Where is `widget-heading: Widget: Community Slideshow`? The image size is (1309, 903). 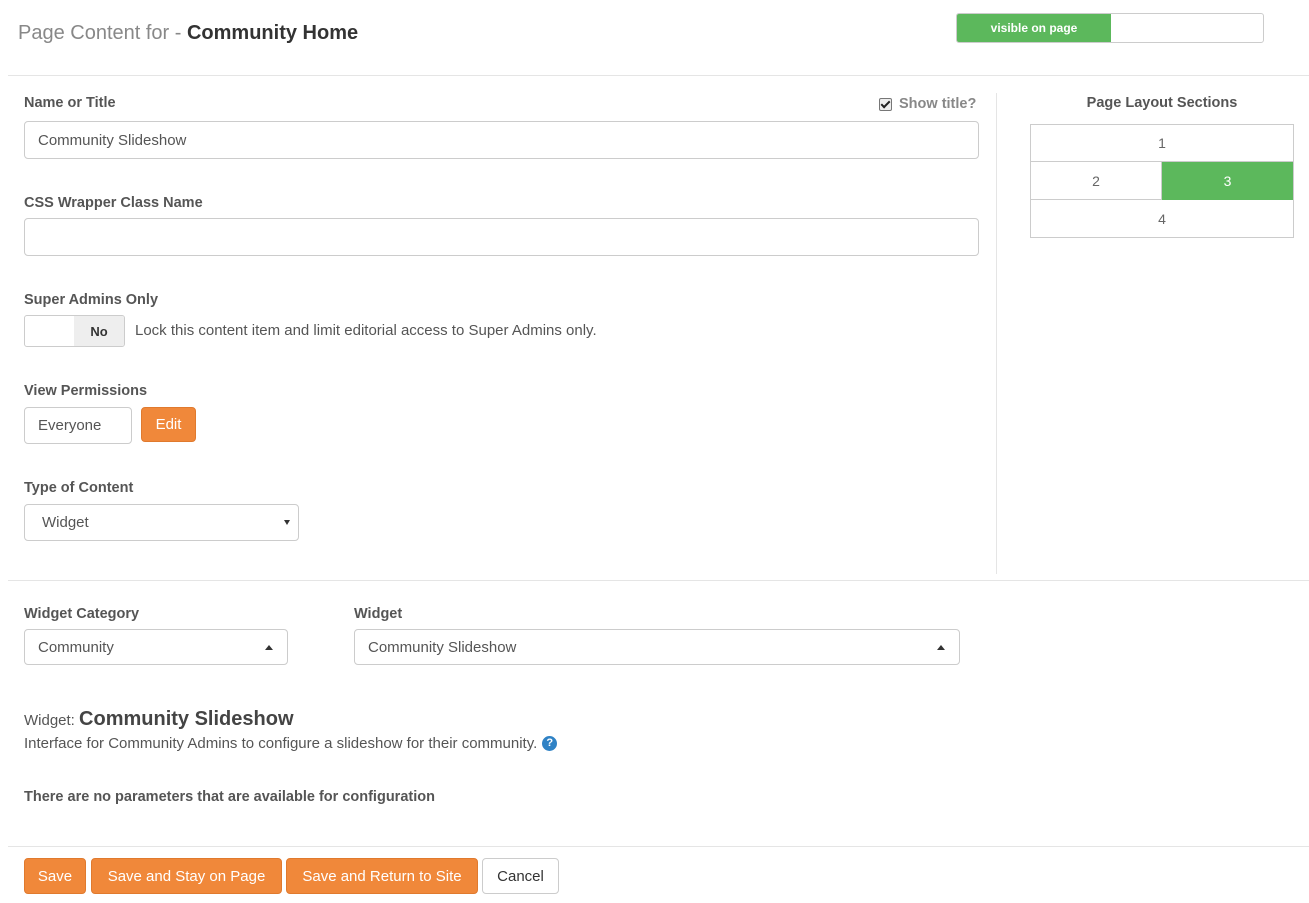 widget-heading: Widget: Community Slideshow is located at coordinates (159, 719).